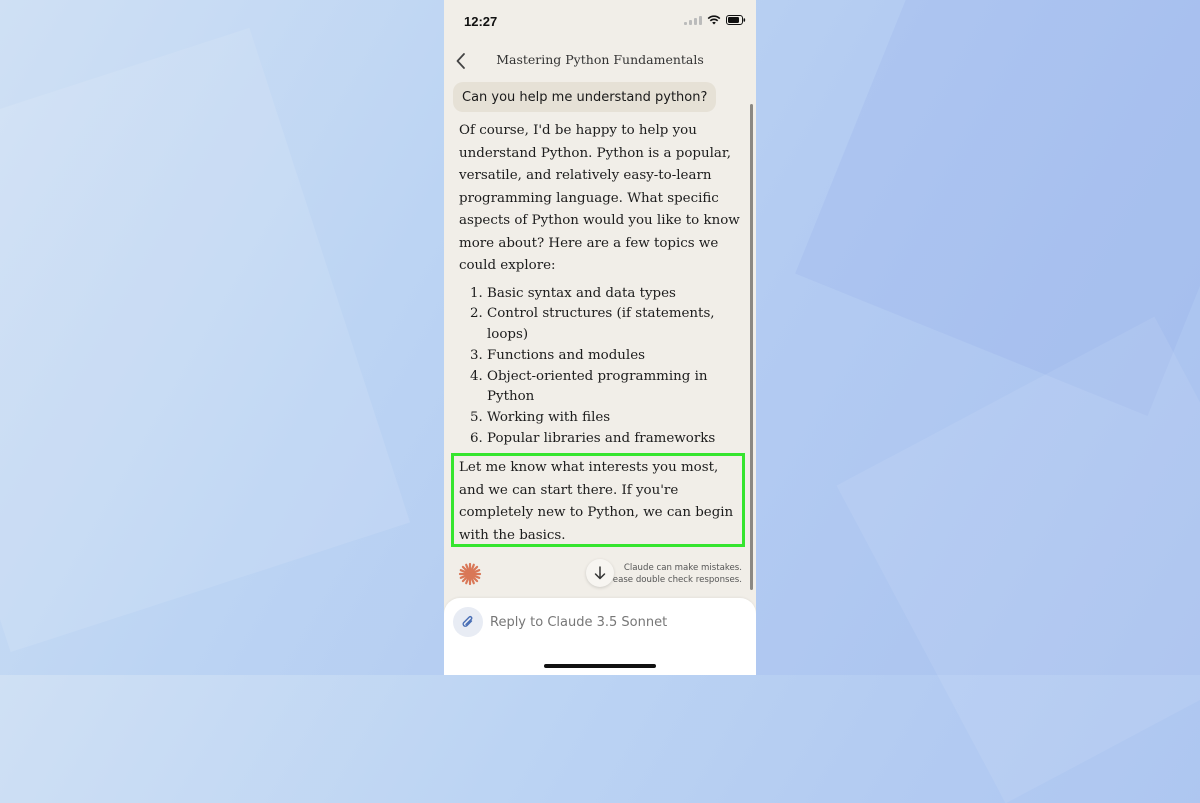 This screenshot has width=1200, height=803. I want to click on list-item: Functions and modules, so click(616, 356).